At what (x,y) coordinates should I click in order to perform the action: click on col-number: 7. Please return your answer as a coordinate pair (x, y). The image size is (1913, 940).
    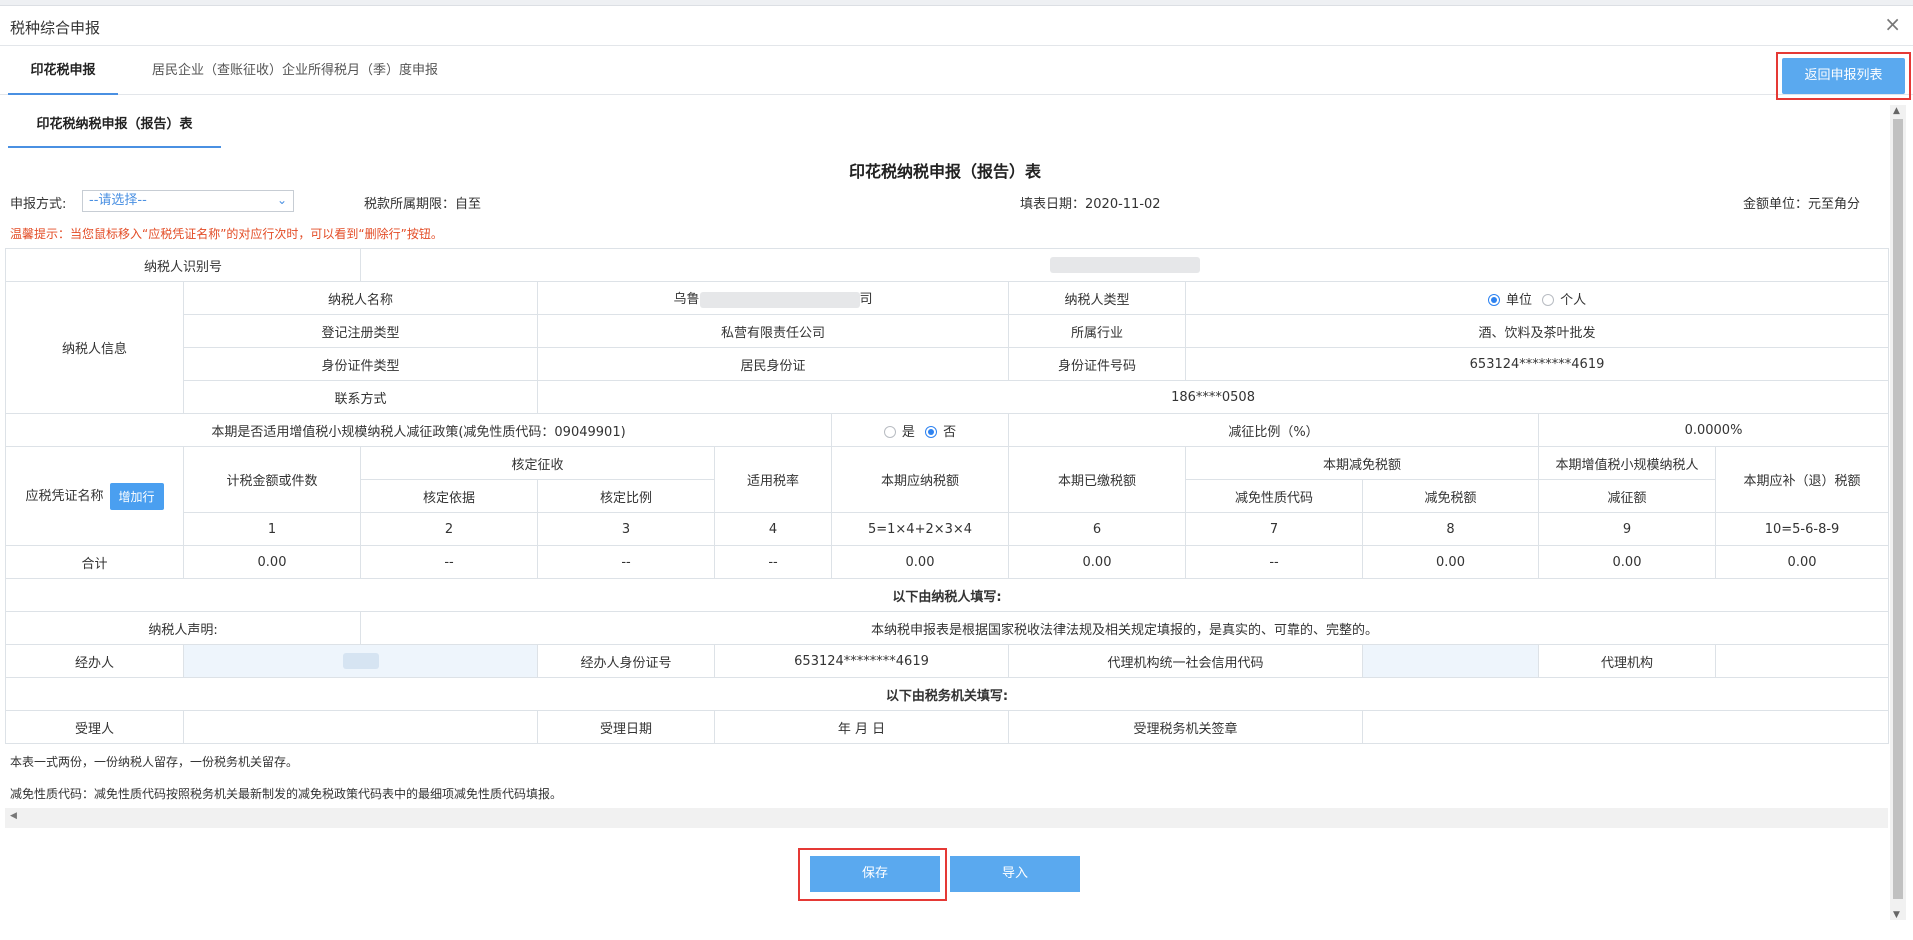
    Looking at the image, I should click on (1274, 529).